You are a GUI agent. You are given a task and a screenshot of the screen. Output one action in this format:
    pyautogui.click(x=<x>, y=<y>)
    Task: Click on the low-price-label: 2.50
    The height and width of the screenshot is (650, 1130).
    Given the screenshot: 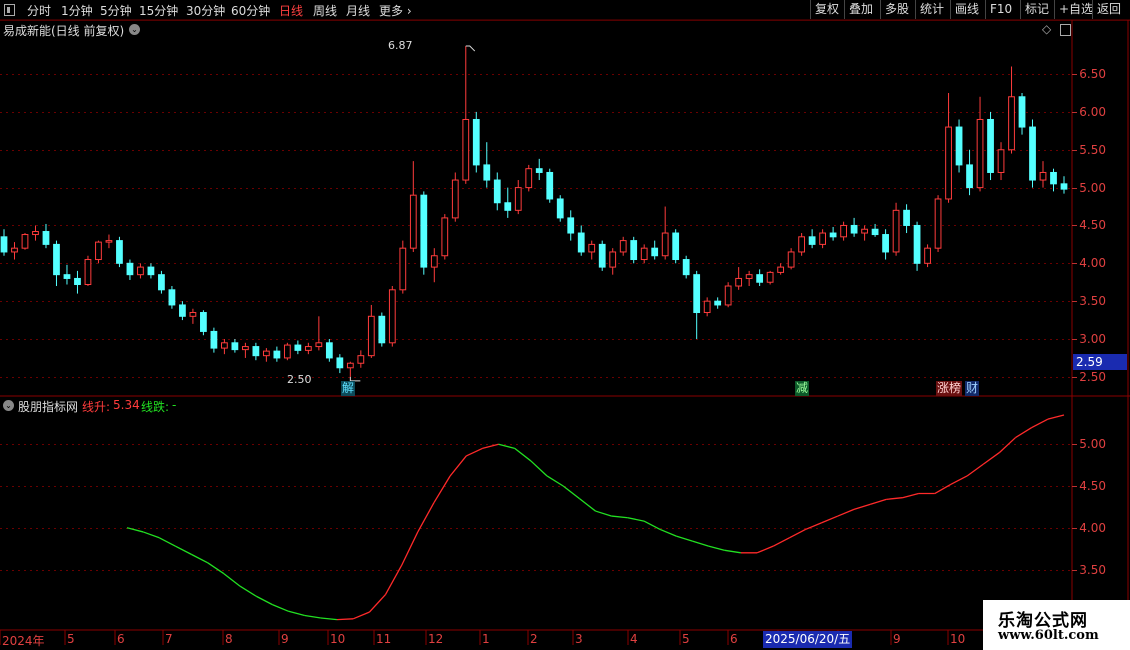 What is the action you would take?
    pyautogui.click(x=299, y=379)
    